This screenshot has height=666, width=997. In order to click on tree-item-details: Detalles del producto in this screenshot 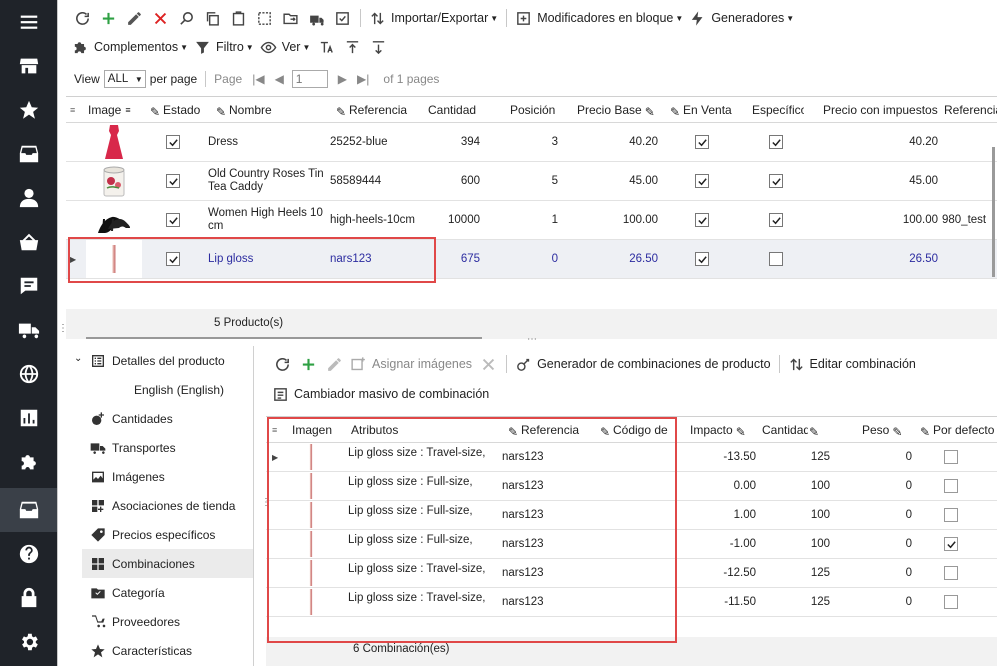, I will do `click(157, 360)`.